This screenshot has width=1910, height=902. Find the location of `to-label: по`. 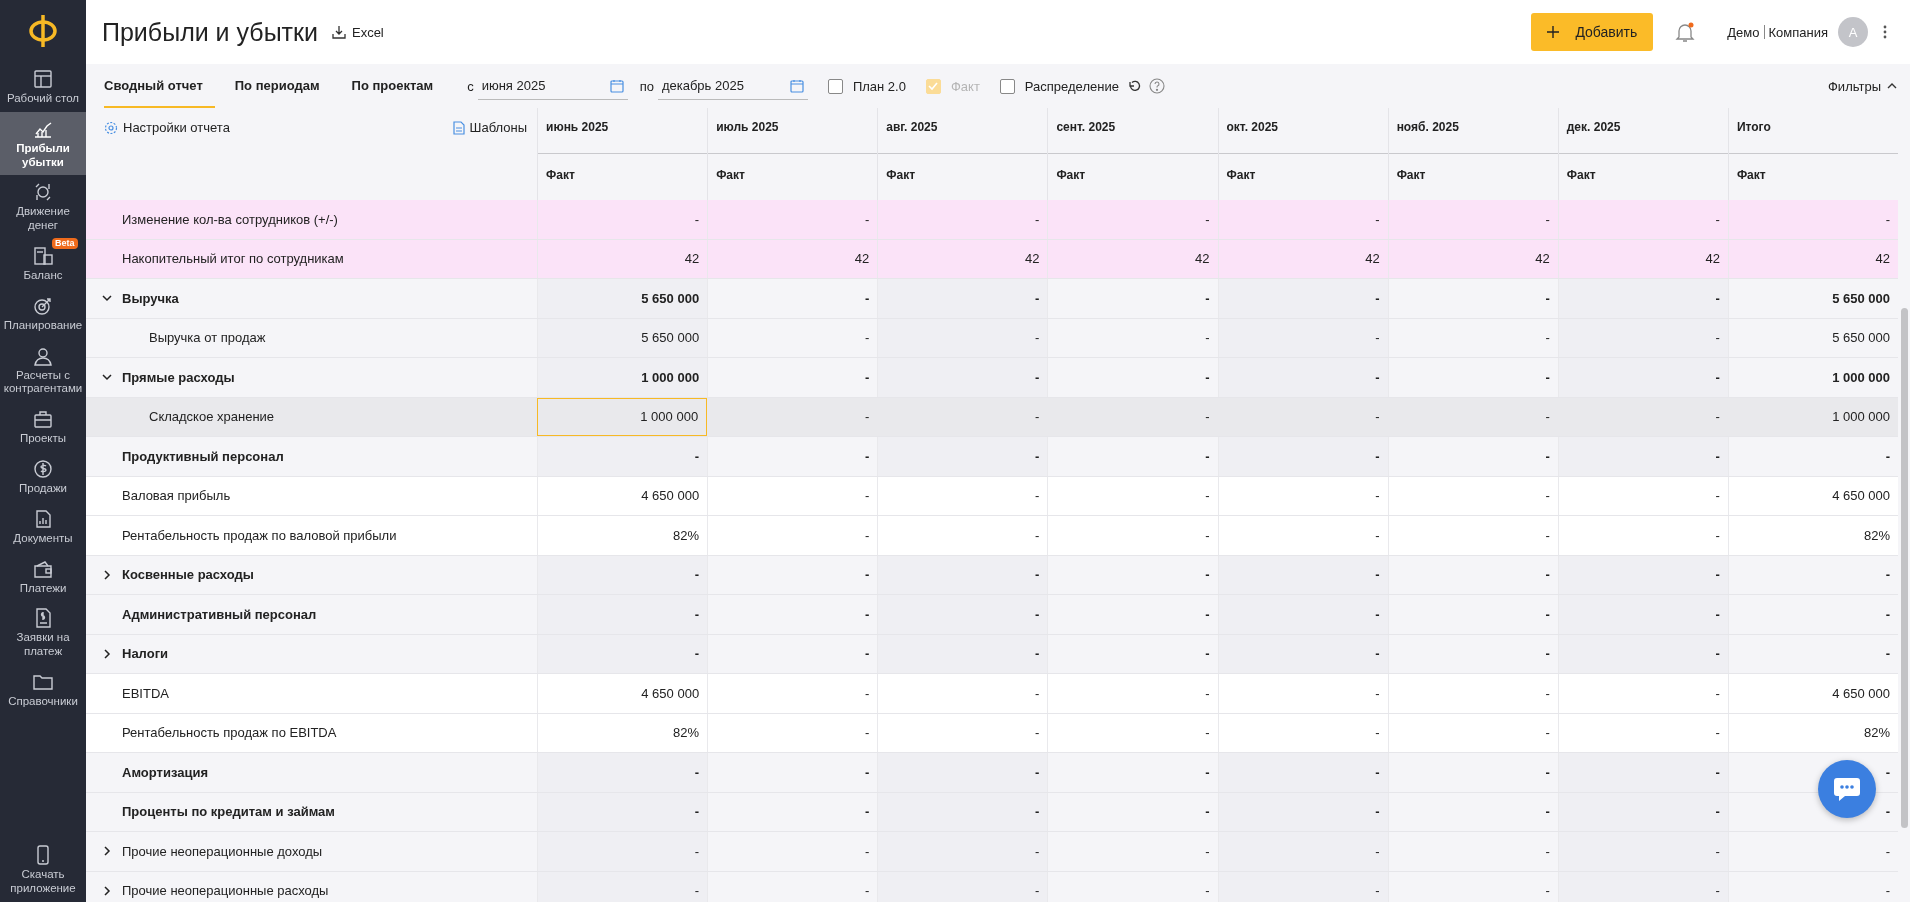

to-label: по is located at coordinates (646, 86).